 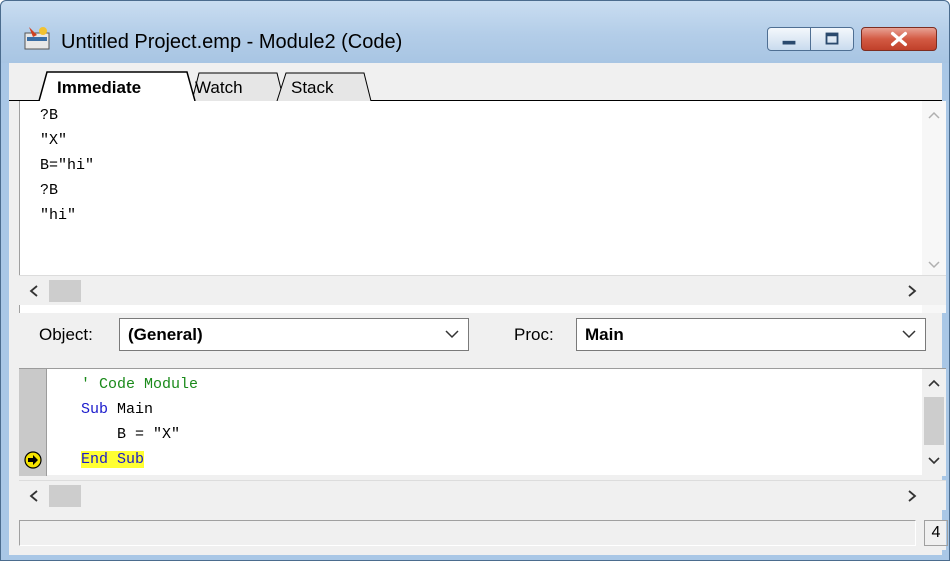 What do you see at coordinates (33, 460) in the screenshot?
I see `execution-pointer-icon` at bounding box center [33, 460].